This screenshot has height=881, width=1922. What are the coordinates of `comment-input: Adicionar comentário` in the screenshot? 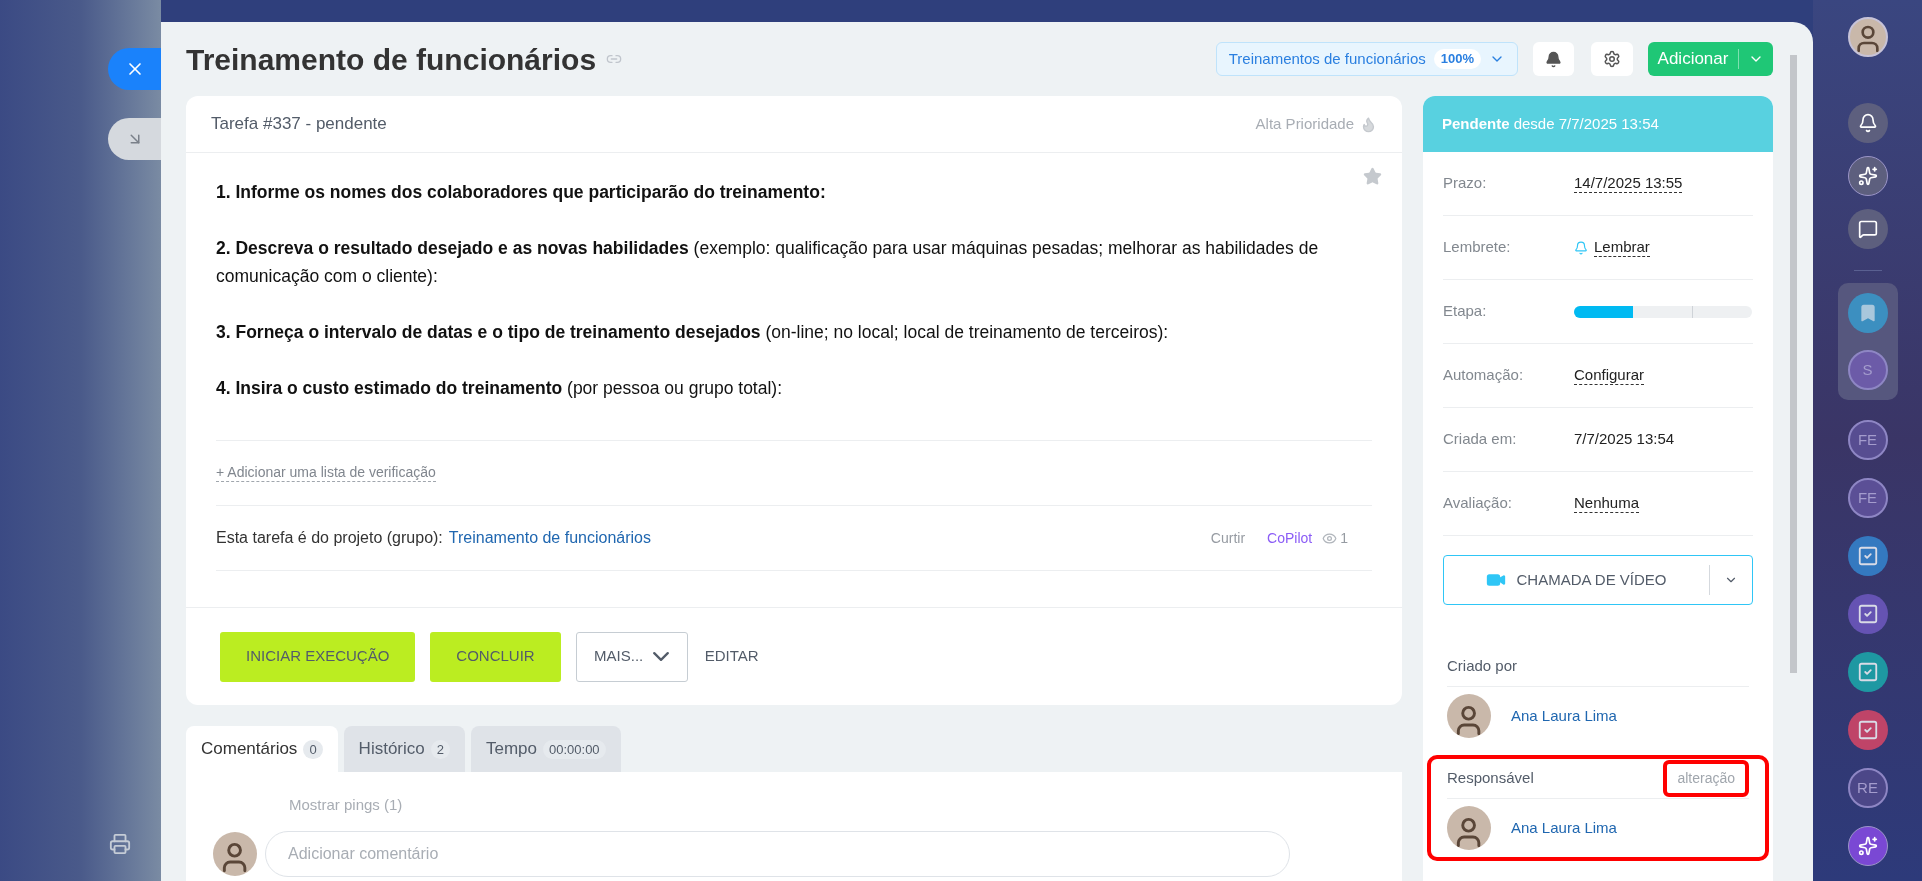 It's located at (777, 853).